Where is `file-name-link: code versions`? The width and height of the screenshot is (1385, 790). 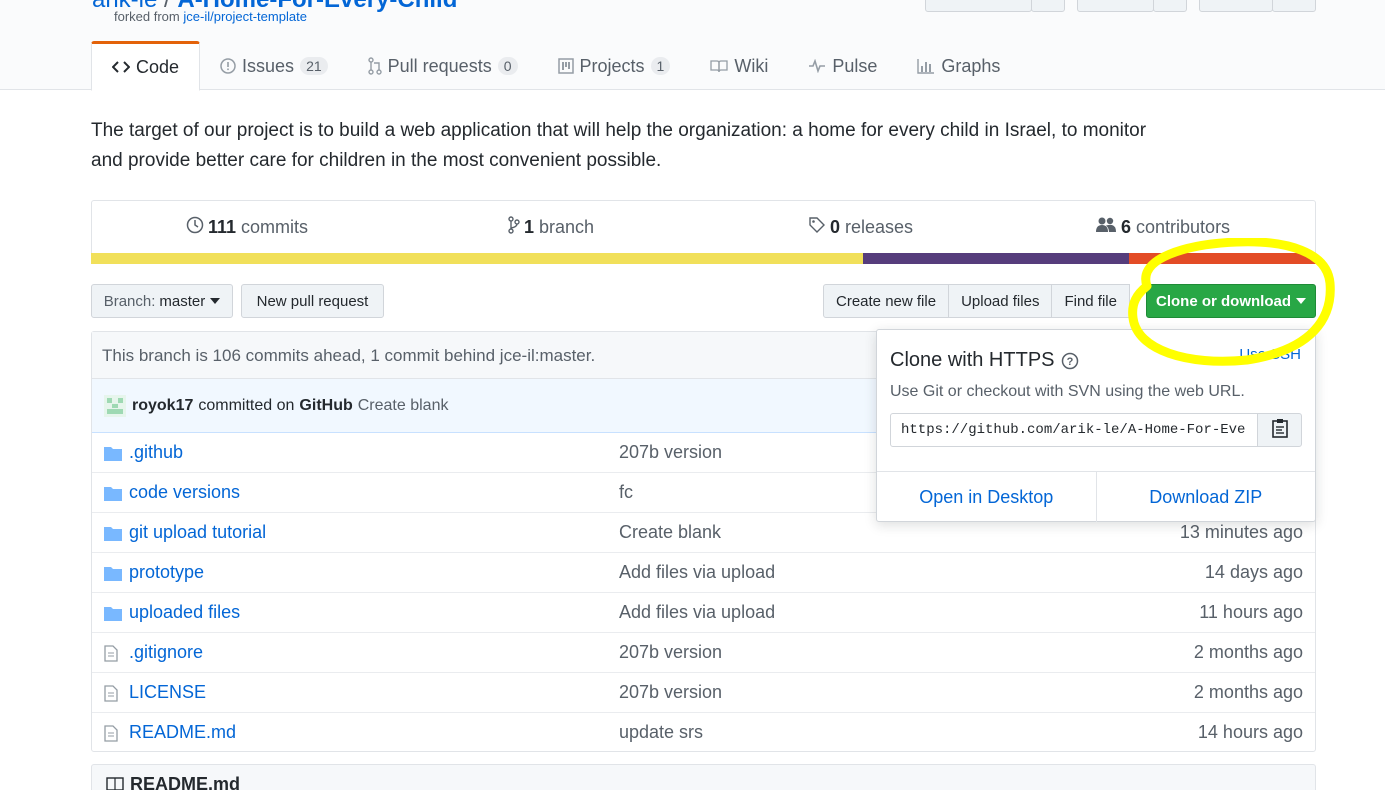
file-name-link: code versions is located at coordinates (184, 492).